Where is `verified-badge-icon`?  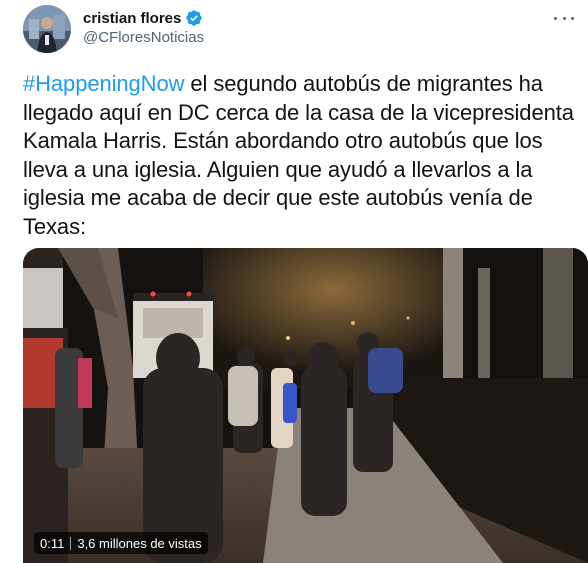 verified-badge-icon is located at coordinates (194, 18).